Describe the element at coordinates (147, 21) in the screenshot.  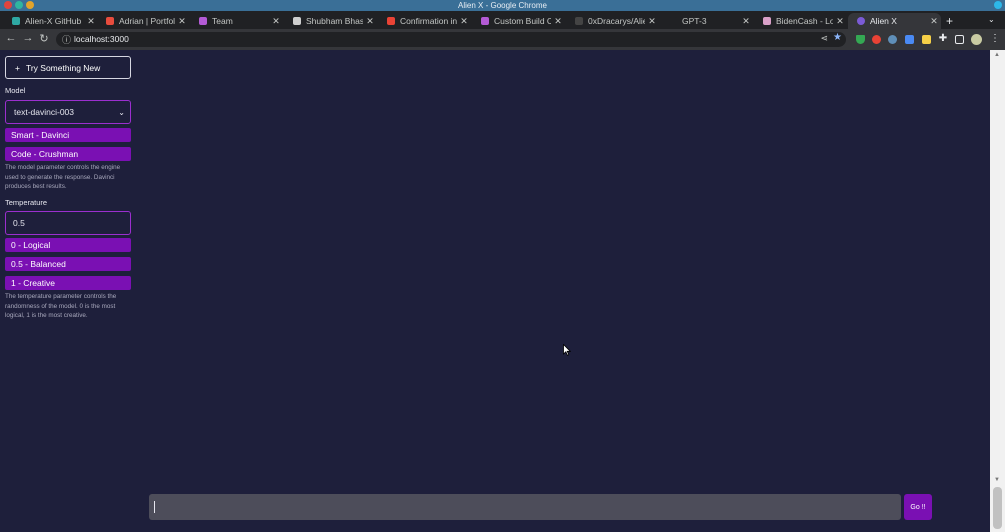
I see `tab-label: Adrian | Portfolio` at that location.